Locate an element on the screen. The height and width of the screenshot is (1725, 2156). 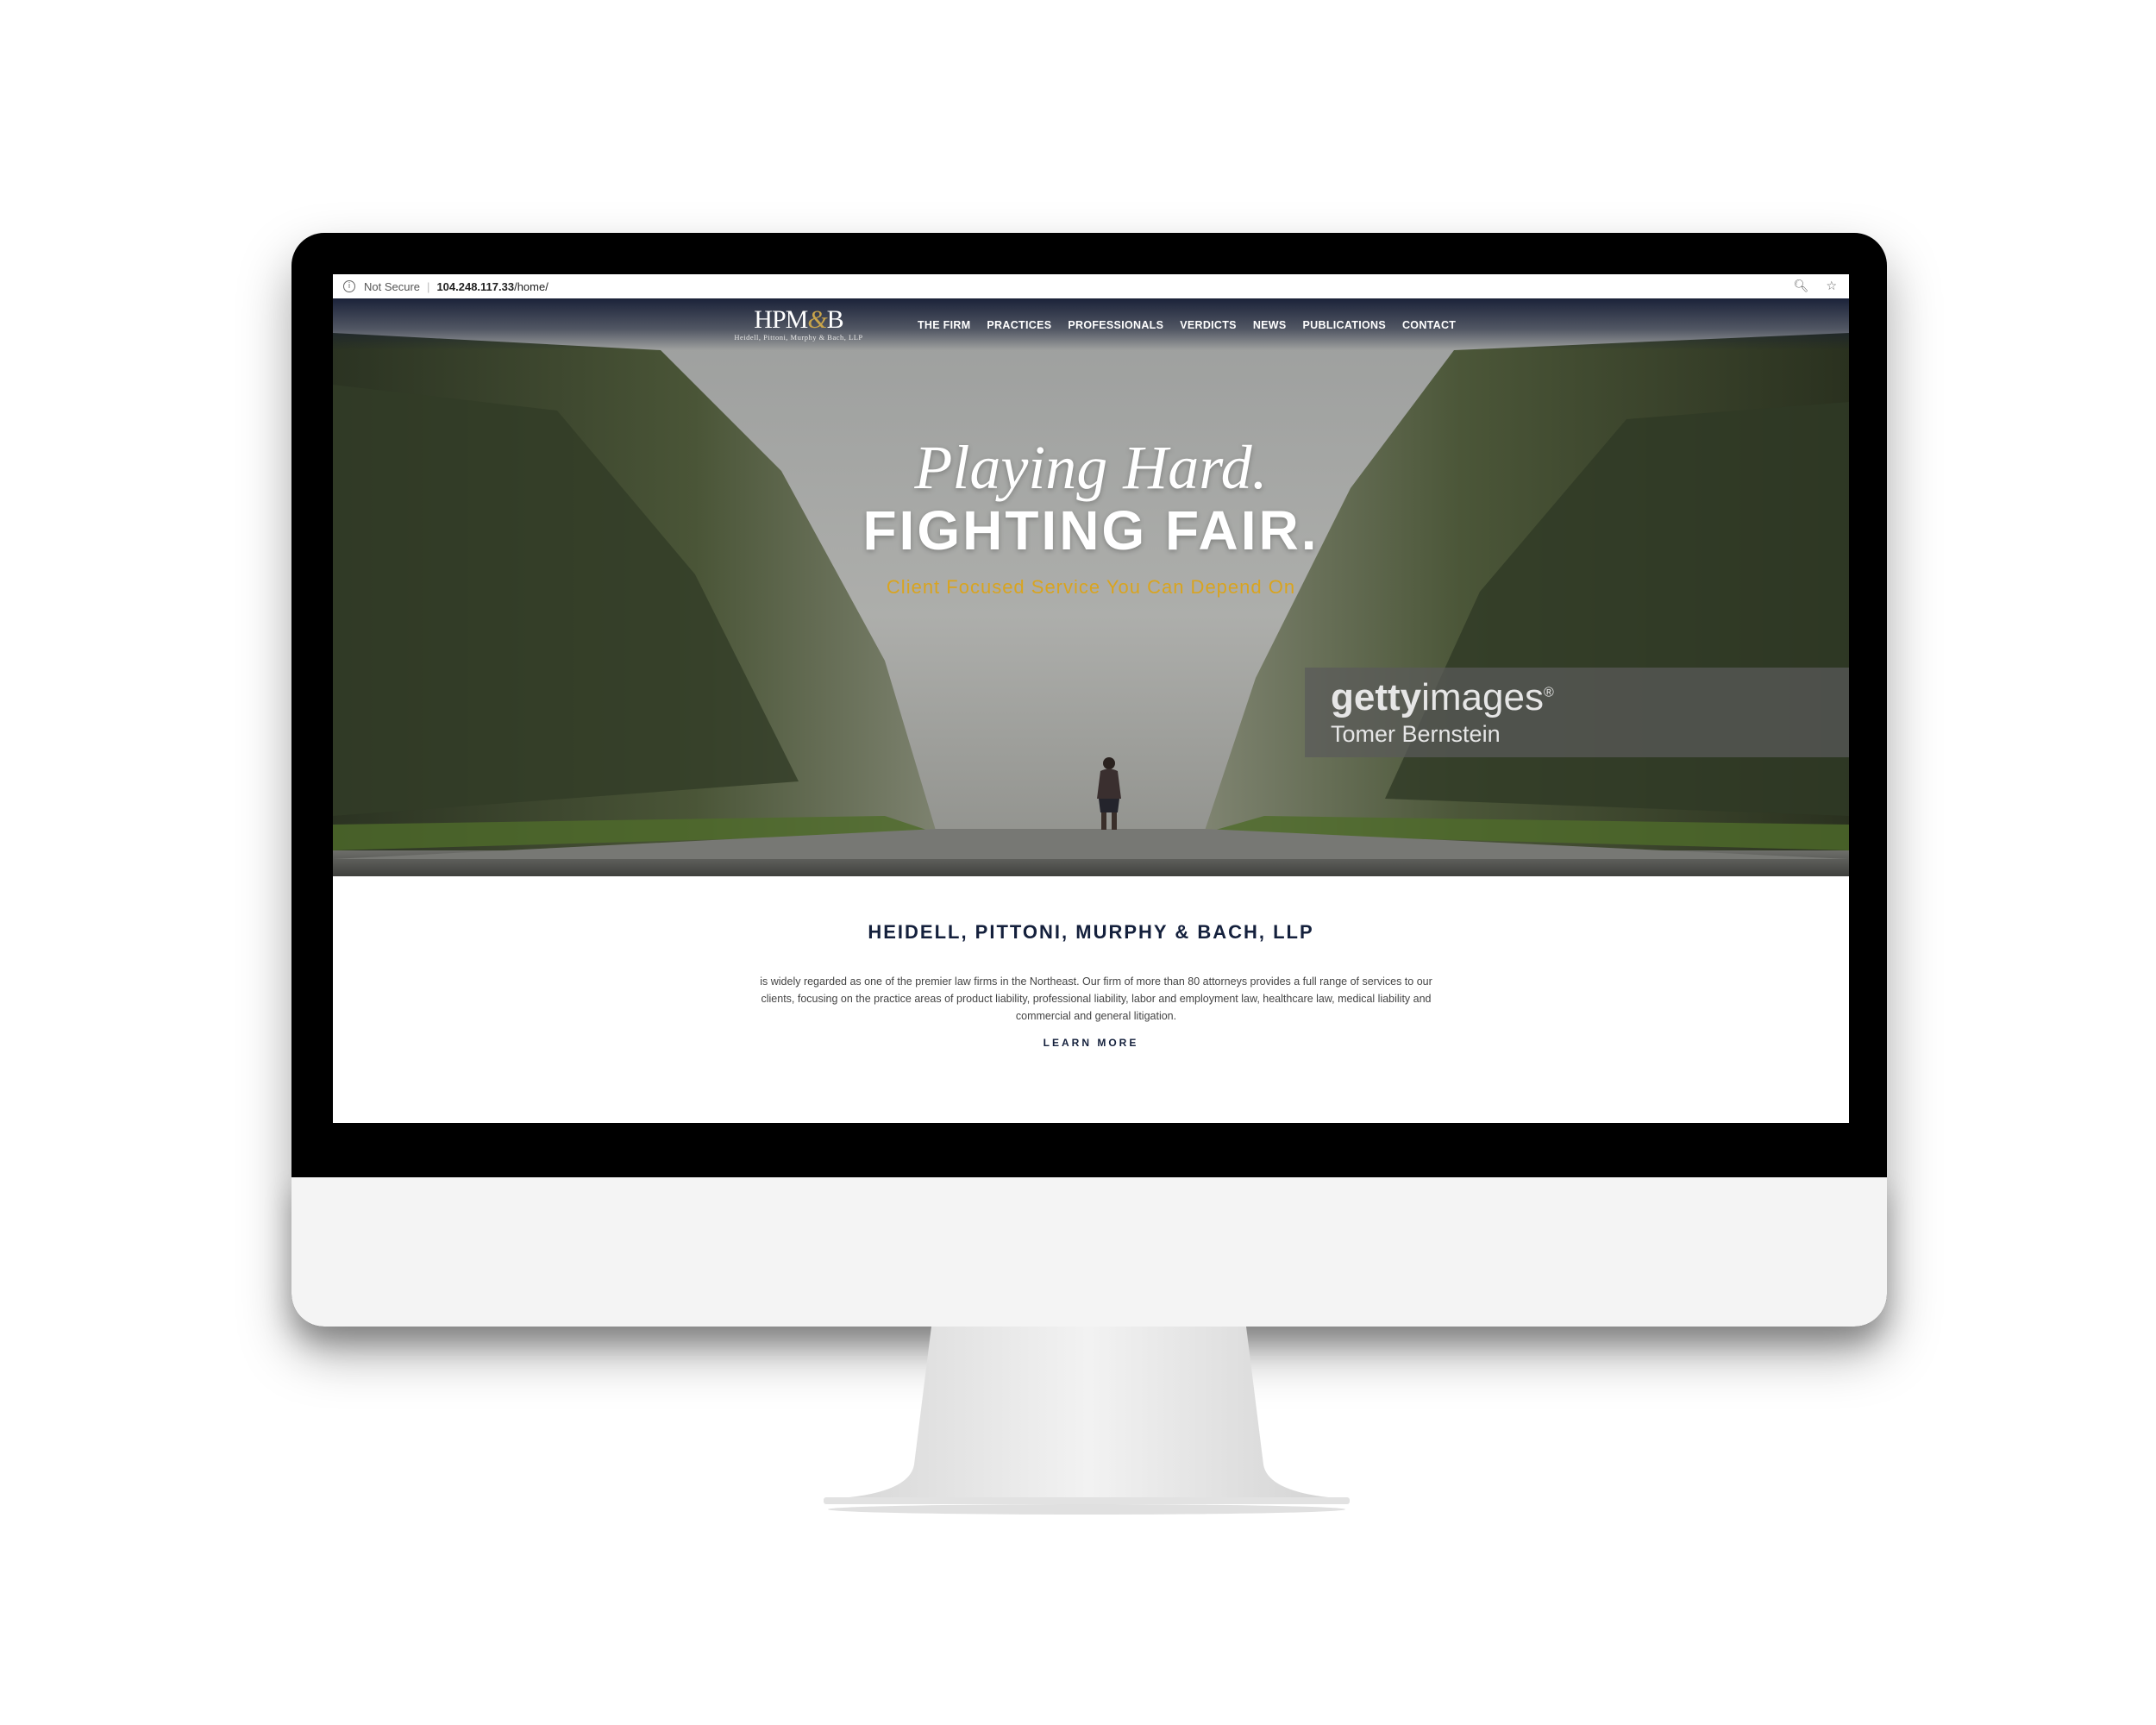
nav-item-professionals: PROFESSIONALS is located at coordinates (1115, 325).